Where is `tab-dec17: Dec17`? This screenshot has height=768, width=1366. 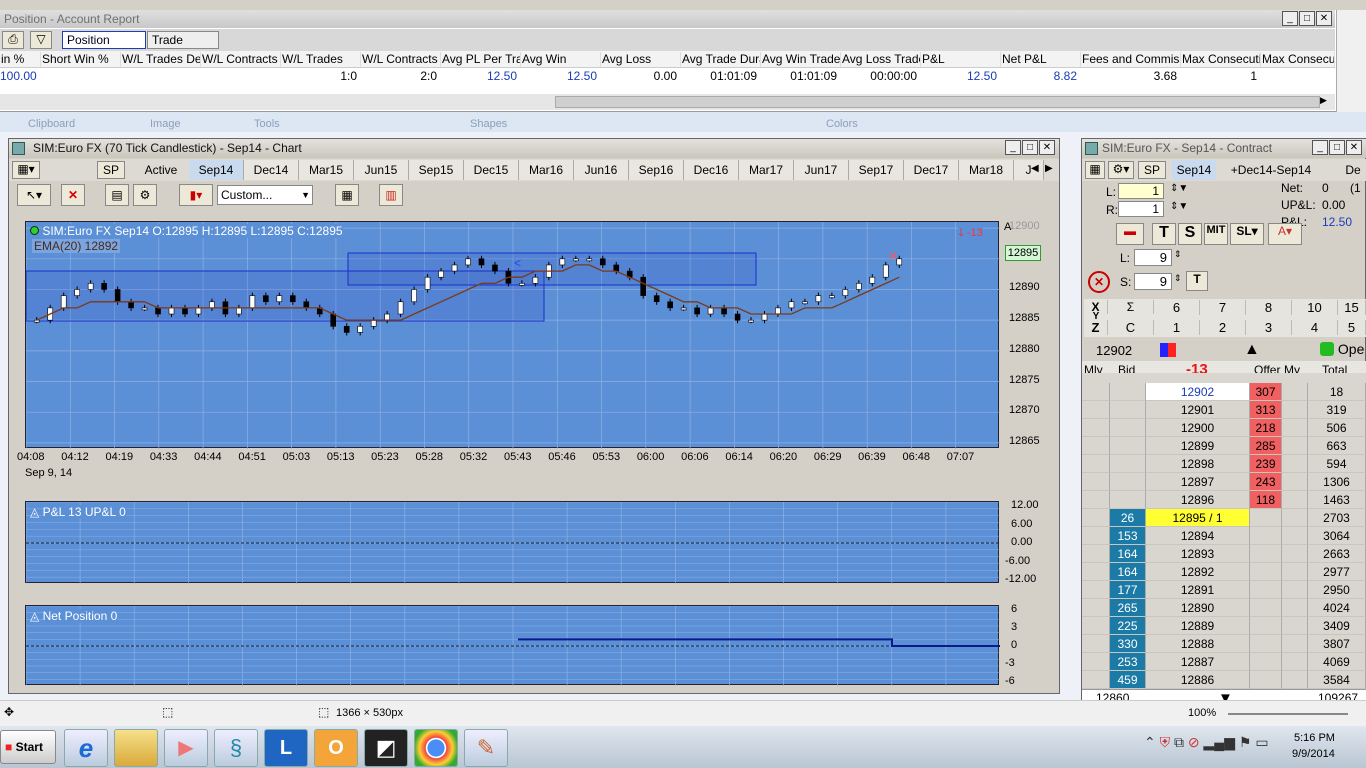
tab-dec17: Dec17 is located at coordinates (931, 170).